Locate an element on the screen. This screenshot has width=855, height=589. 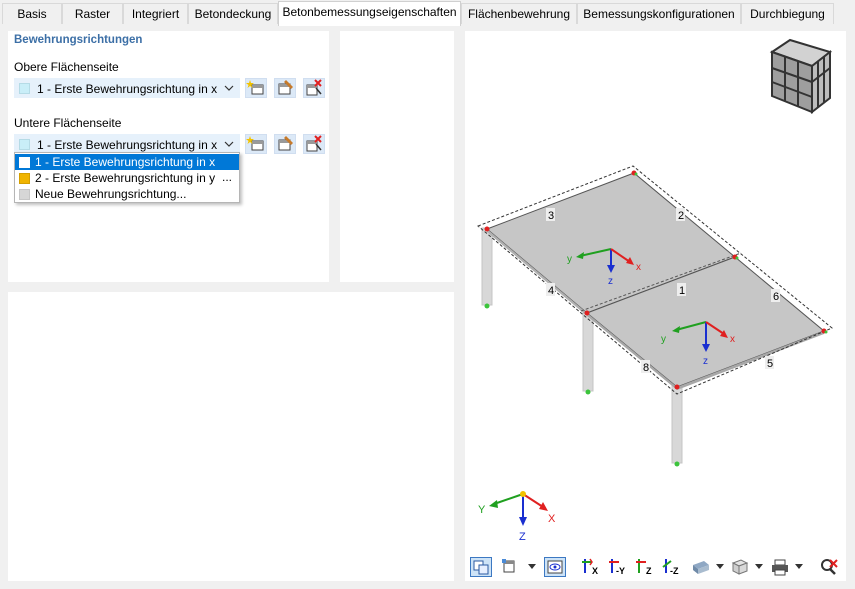
dropdown-option: 2 - Erste Bewehrungsrichtung in y is located at coordinates (127, 178).